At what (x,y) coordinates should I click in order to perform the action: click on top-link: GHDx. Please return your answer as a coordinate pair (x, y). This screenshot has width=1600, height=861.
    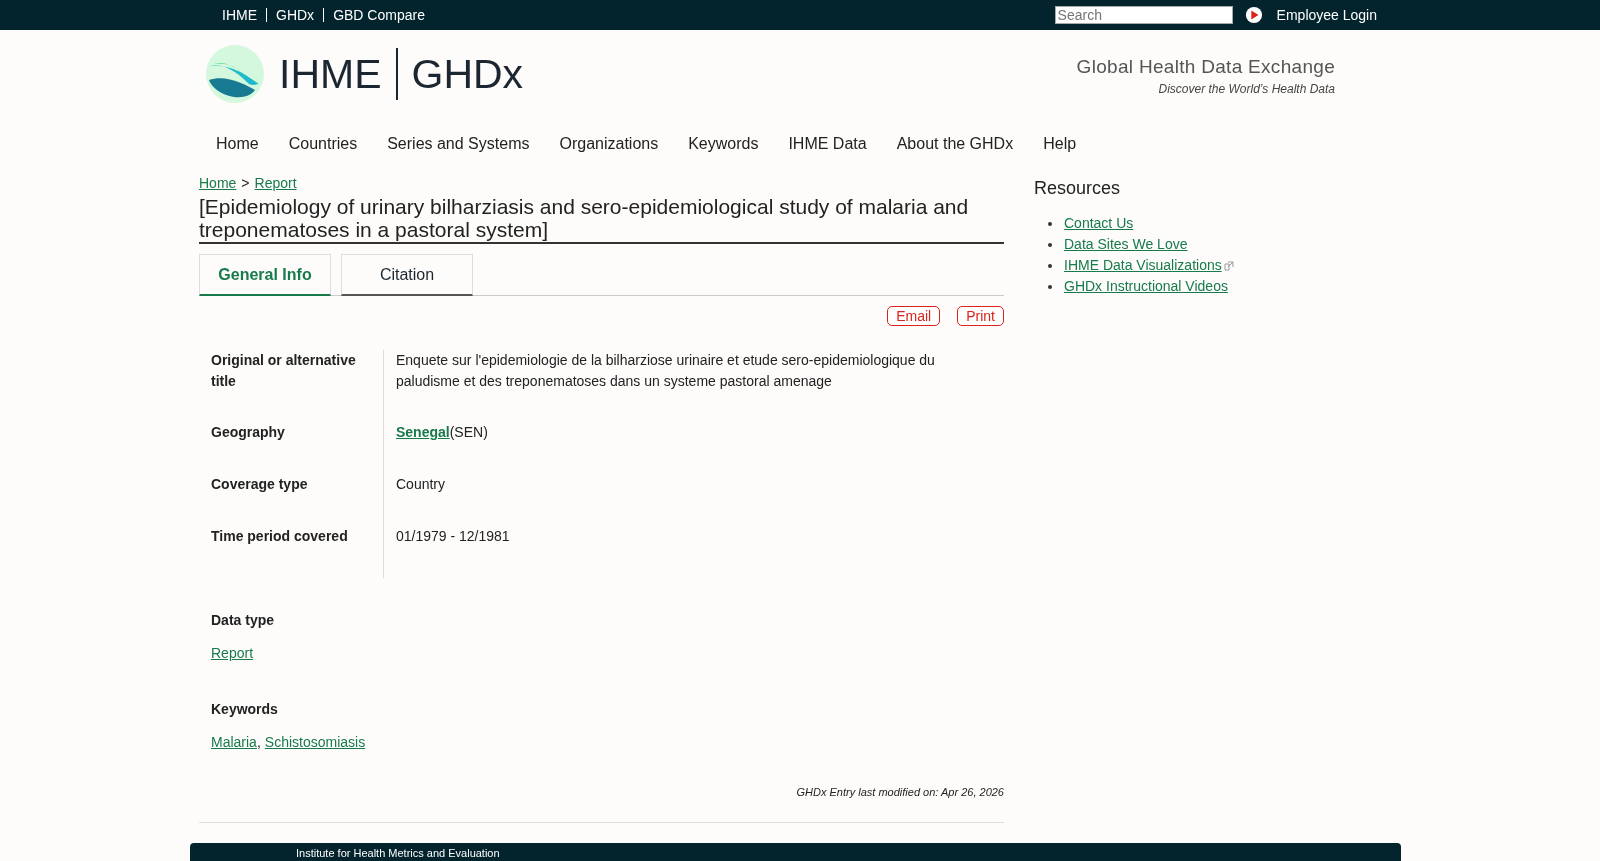
    Looking at the image, I should click on (295, 15).